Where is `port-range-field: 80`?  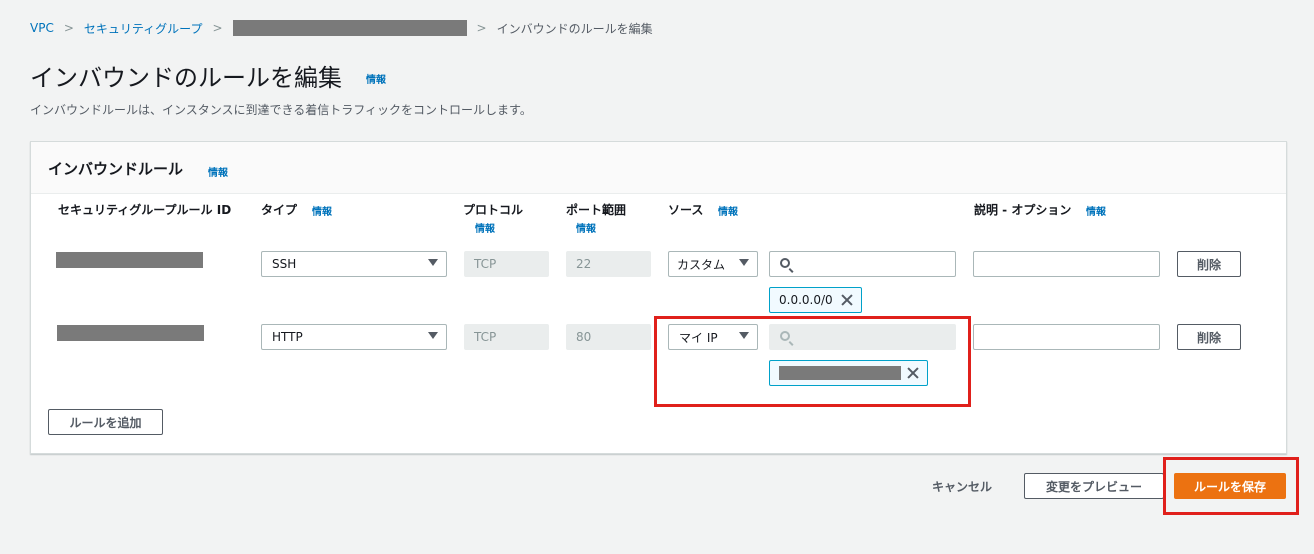 port-range-field: 80 is located at coordinates (608, 337).